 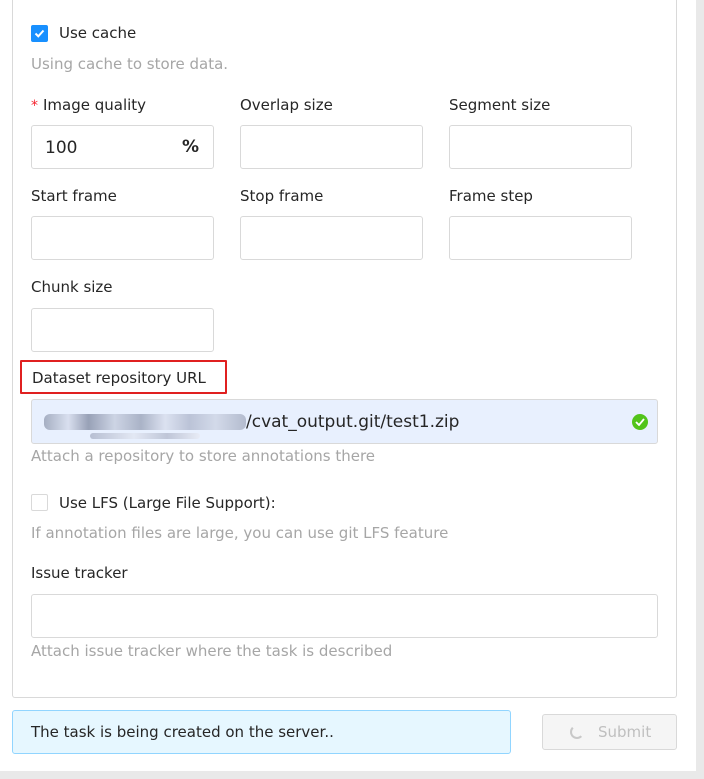 What do you see at coordinates (191, 147) in the screenshot?
I see `percent-suffix: %` at bounding box center [191, 147].